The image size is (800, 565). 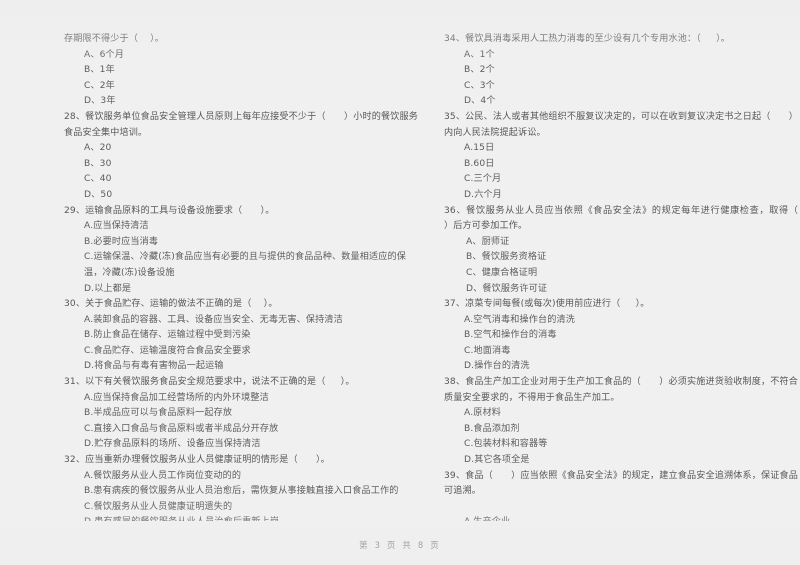 I want to click on option-b: B.食品添加剂, so click(x=621, y=430).